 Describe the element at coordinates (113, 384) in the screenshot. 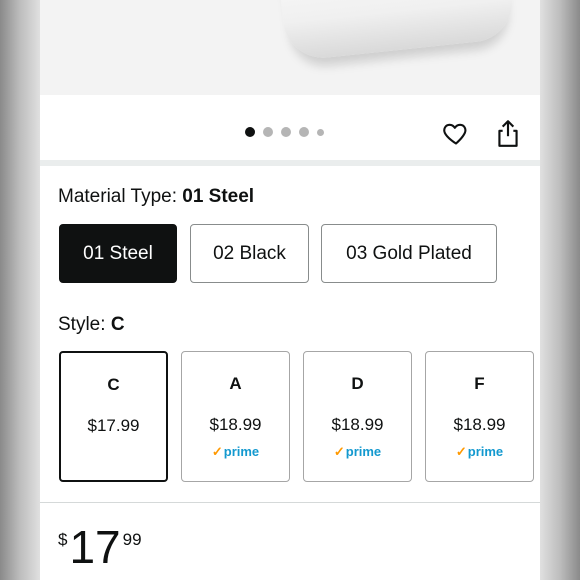

I see `style-option-letter: C` at that location.